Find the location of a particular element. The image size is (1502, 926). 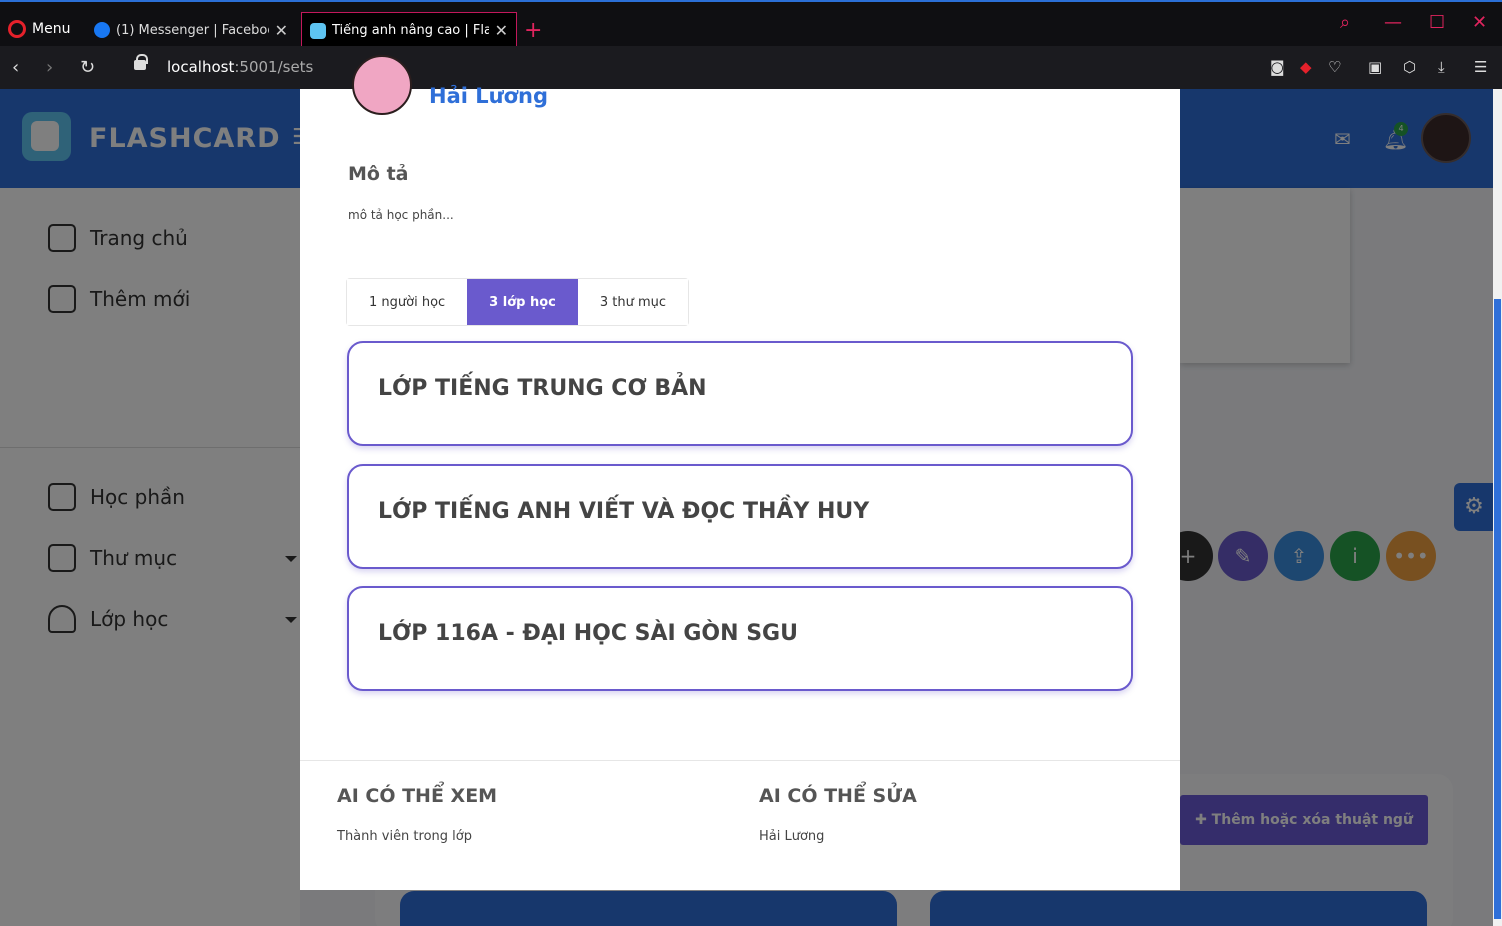

lock-icon is located at coordinates (141, 62).